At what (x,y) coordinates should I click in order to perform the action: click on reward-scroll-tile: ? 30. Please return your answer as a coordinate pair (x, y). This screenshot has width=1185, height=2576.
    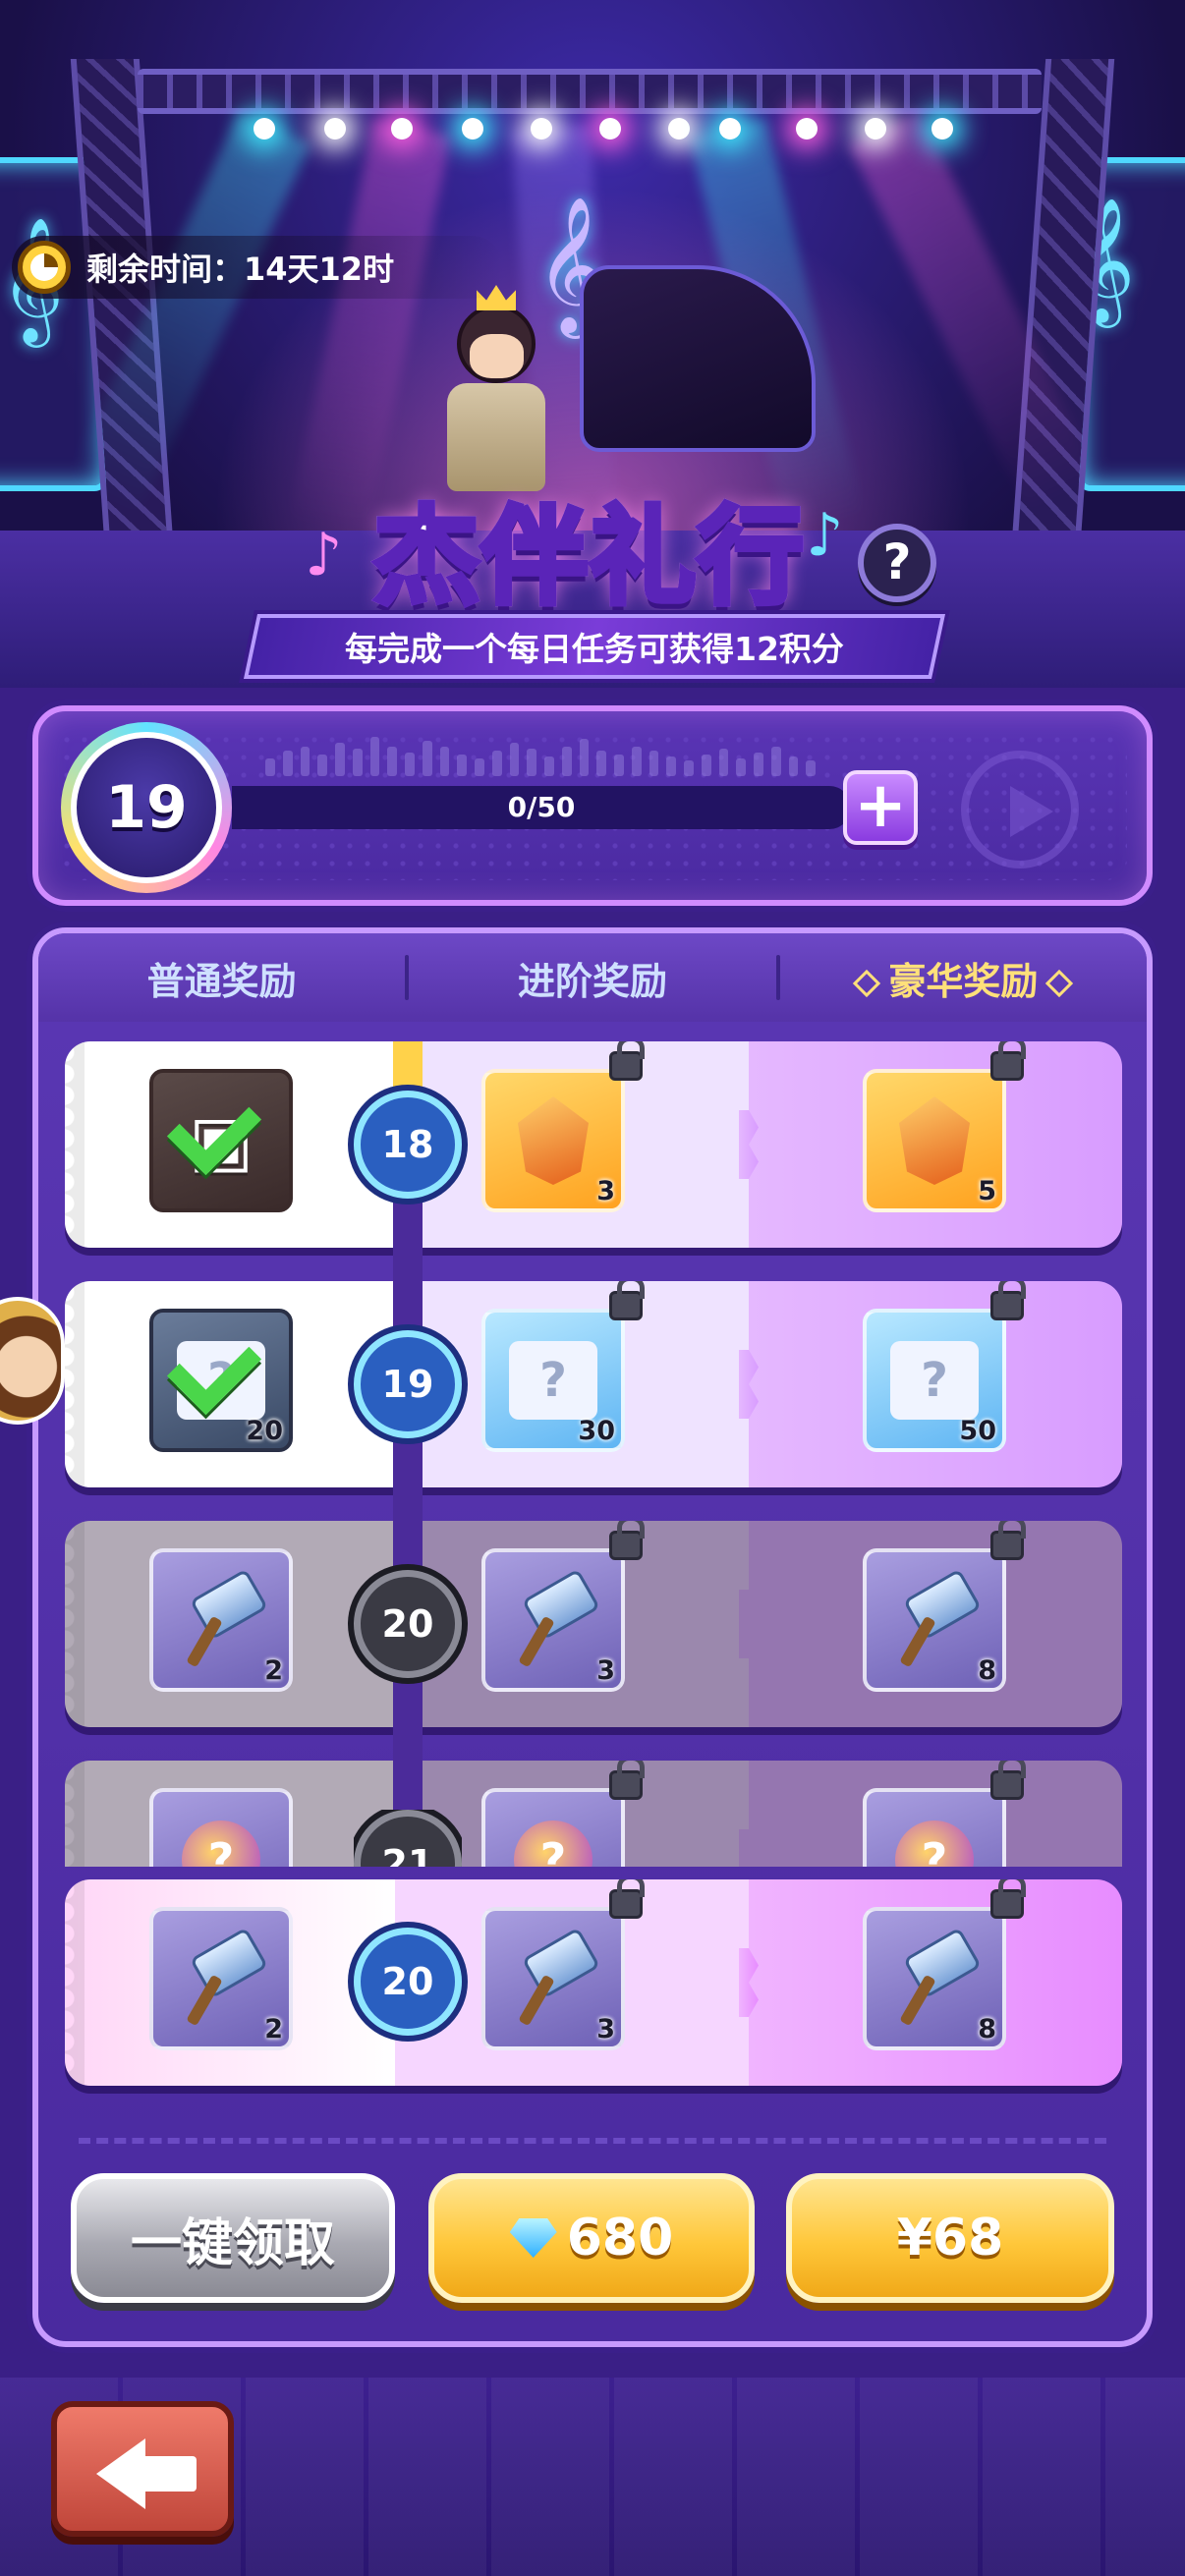
    Looking at the image, I should click on (553, 1380).